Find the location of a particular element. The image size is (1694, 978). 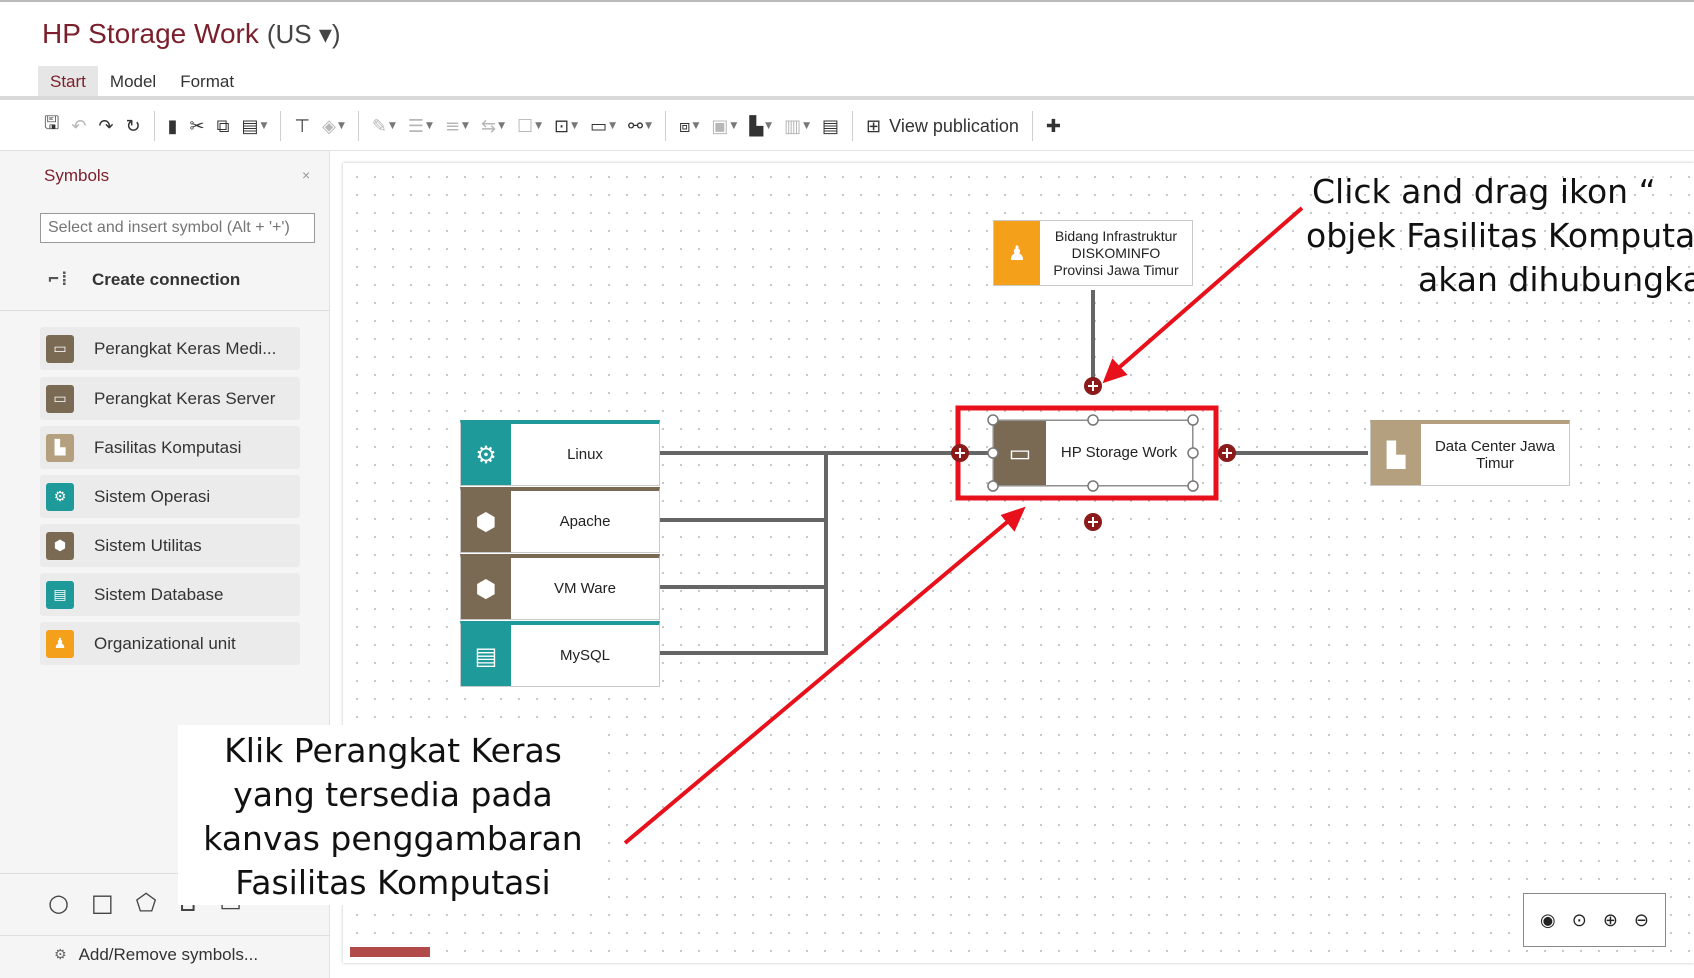

ribbon-tabs: Start Model Format is located at coordinates (142, 83).